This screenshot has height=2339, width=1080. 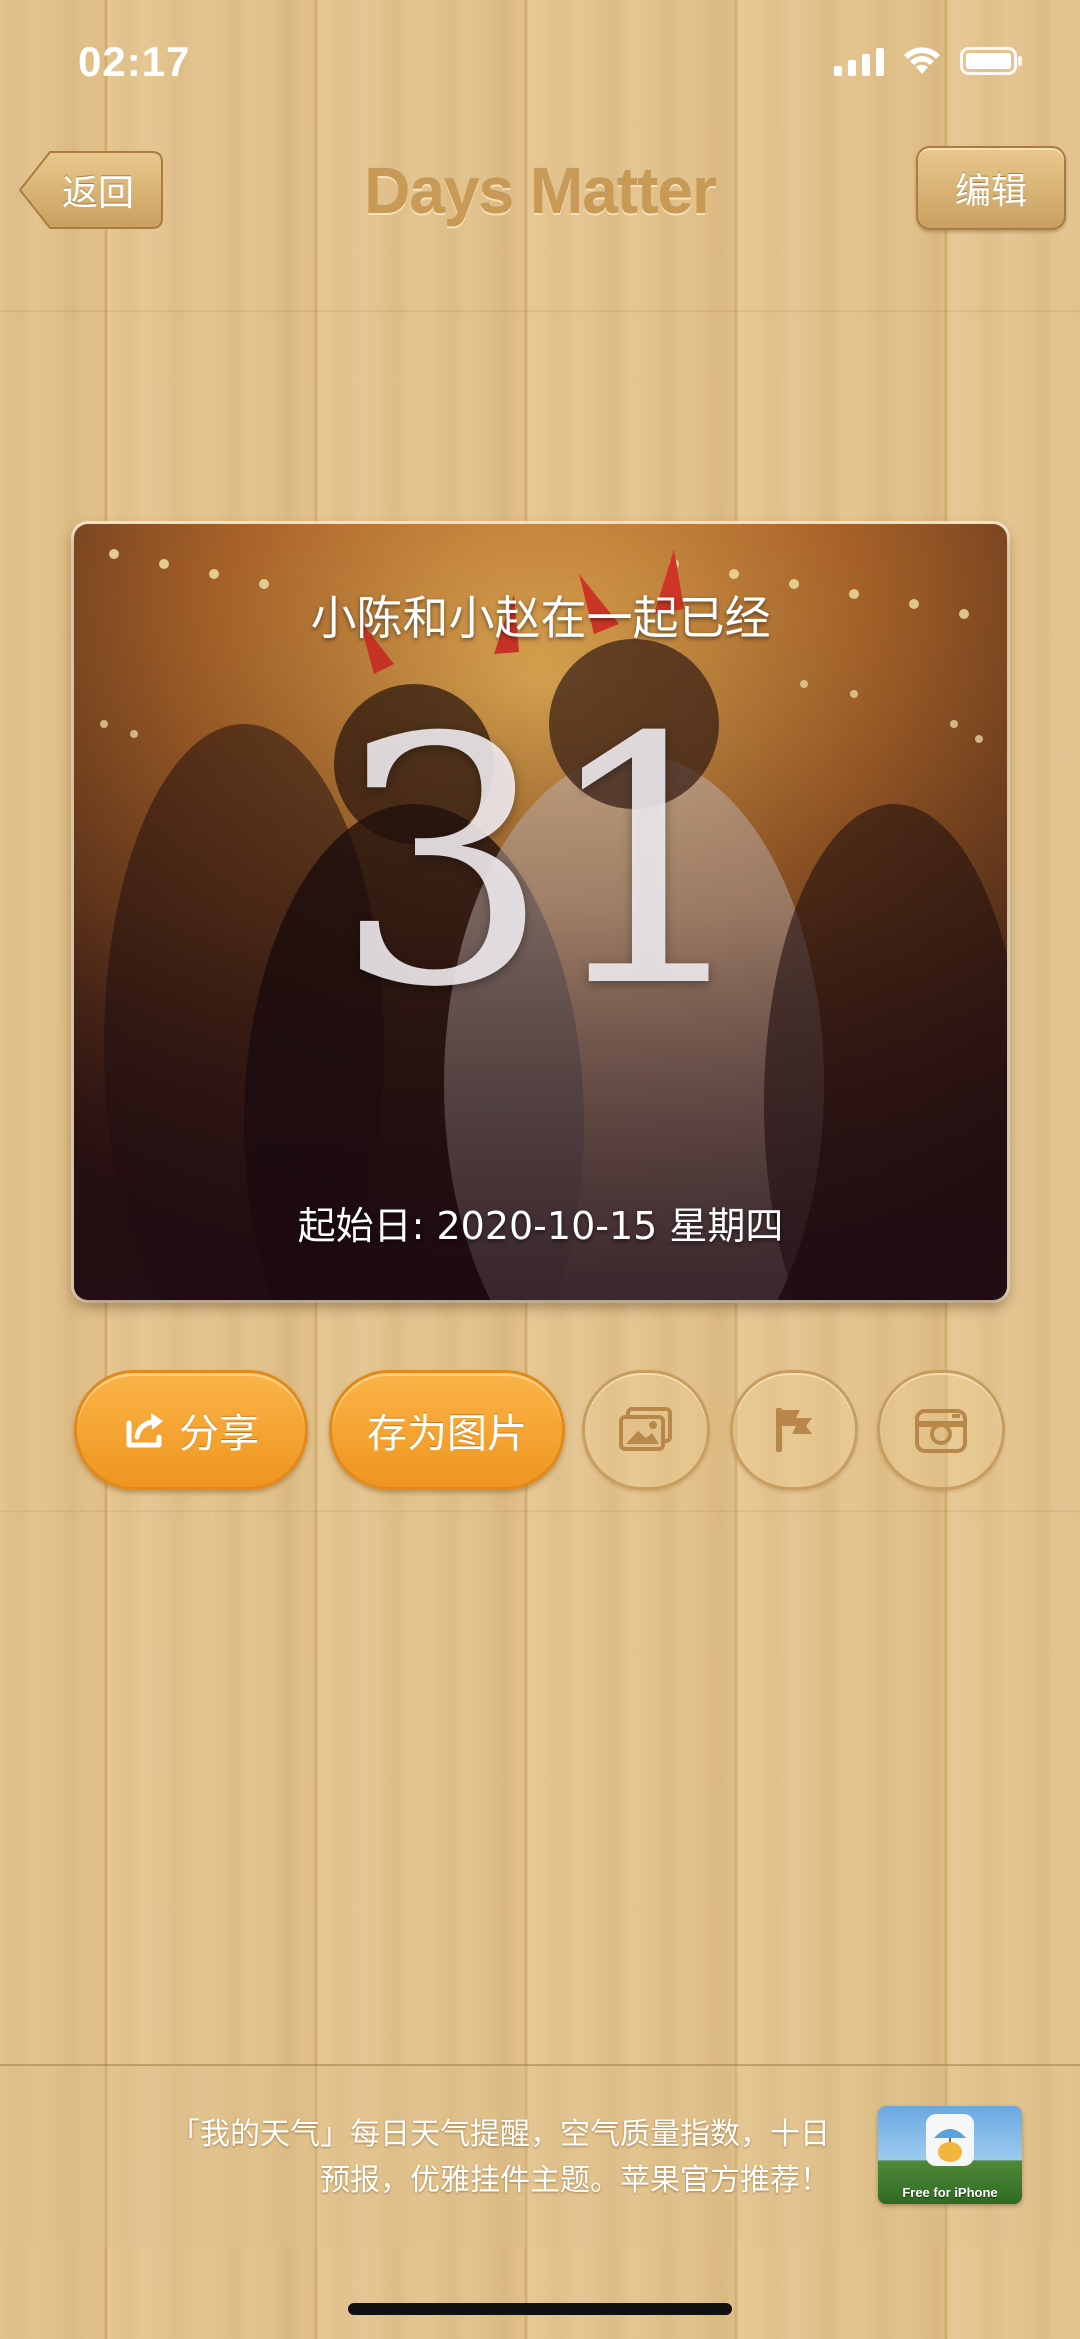 I want to click on background-image-icon, so click(x=645, y=1429).